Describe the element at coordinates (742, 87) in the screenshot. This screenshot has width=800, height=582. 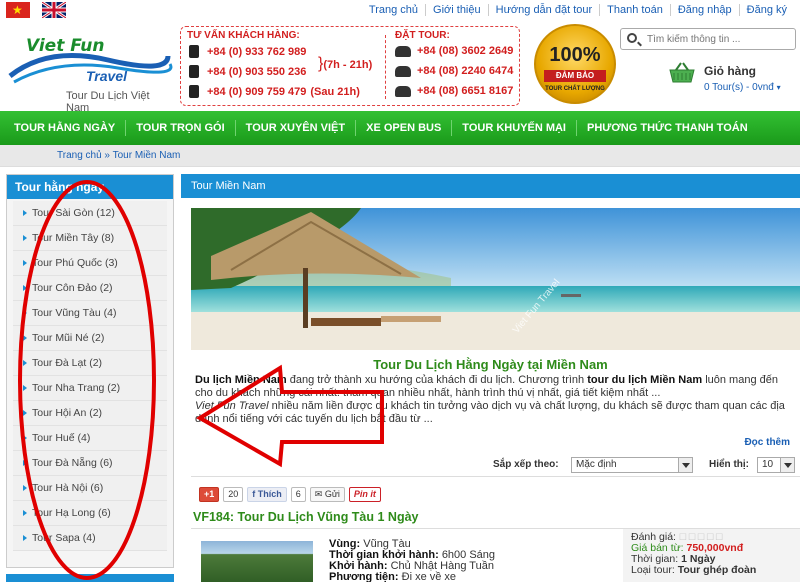
I see `cart-count: 0 Tour(s) - 0vnđ ▾` at that location.